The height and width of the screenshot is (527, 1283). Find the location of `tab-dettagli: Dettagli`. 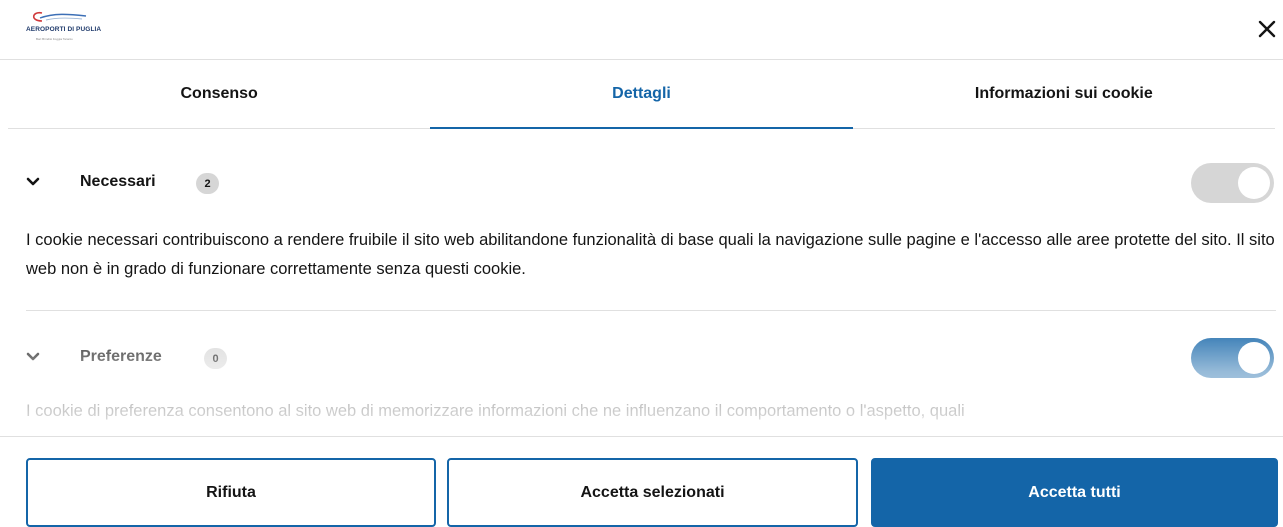

tab-dettagli: Dettagli is located at coordinates (641, 94).